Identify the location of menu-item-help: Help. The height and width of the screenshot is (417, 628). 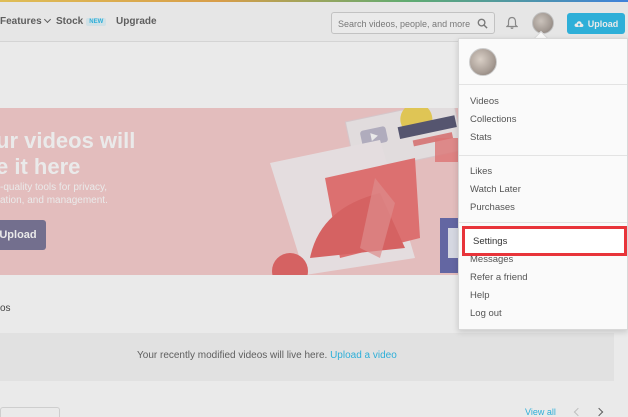
(480, 295).